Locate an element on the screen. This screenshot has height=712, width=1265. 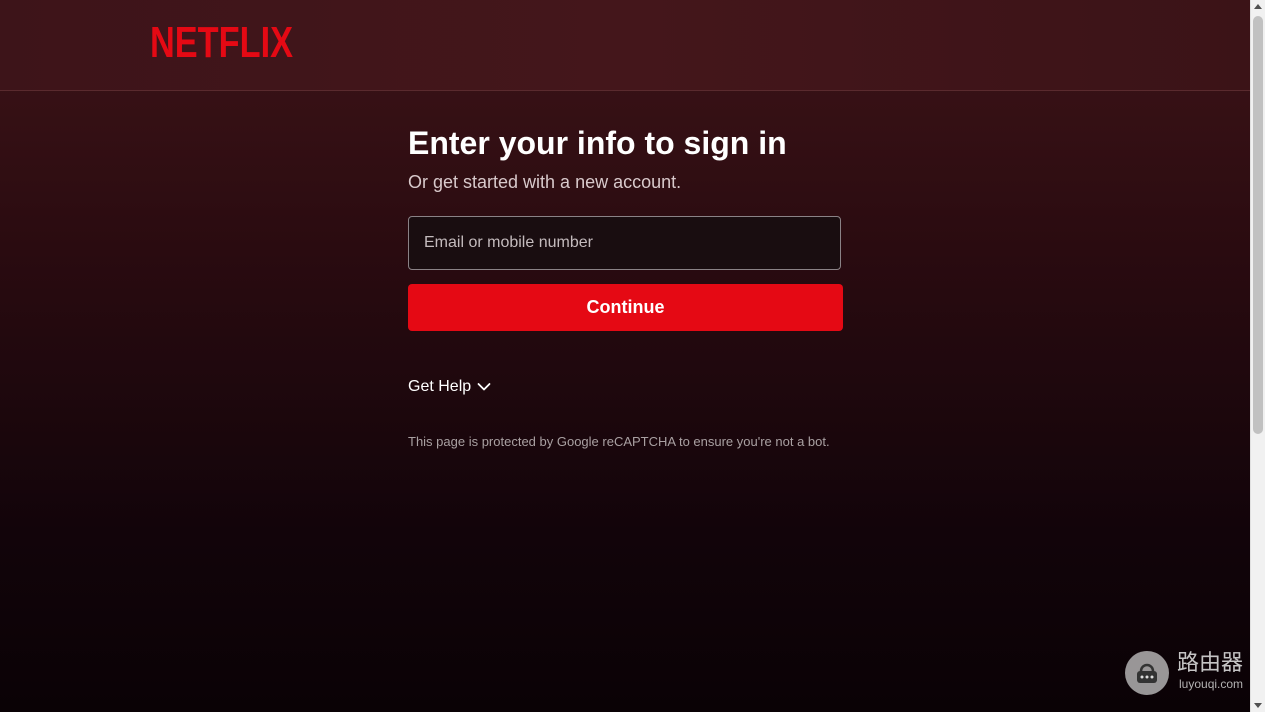
vertical-scrollbar is located at coordinates (1257, 356).